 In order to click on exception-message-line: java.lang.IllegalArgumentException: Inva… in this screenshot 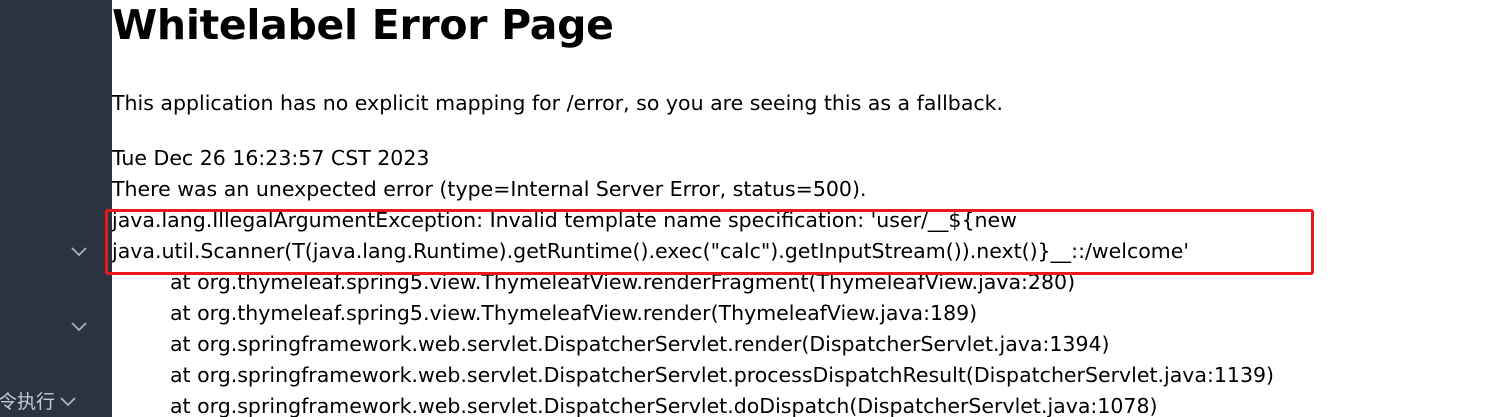, I will do `click(564, 220)`.